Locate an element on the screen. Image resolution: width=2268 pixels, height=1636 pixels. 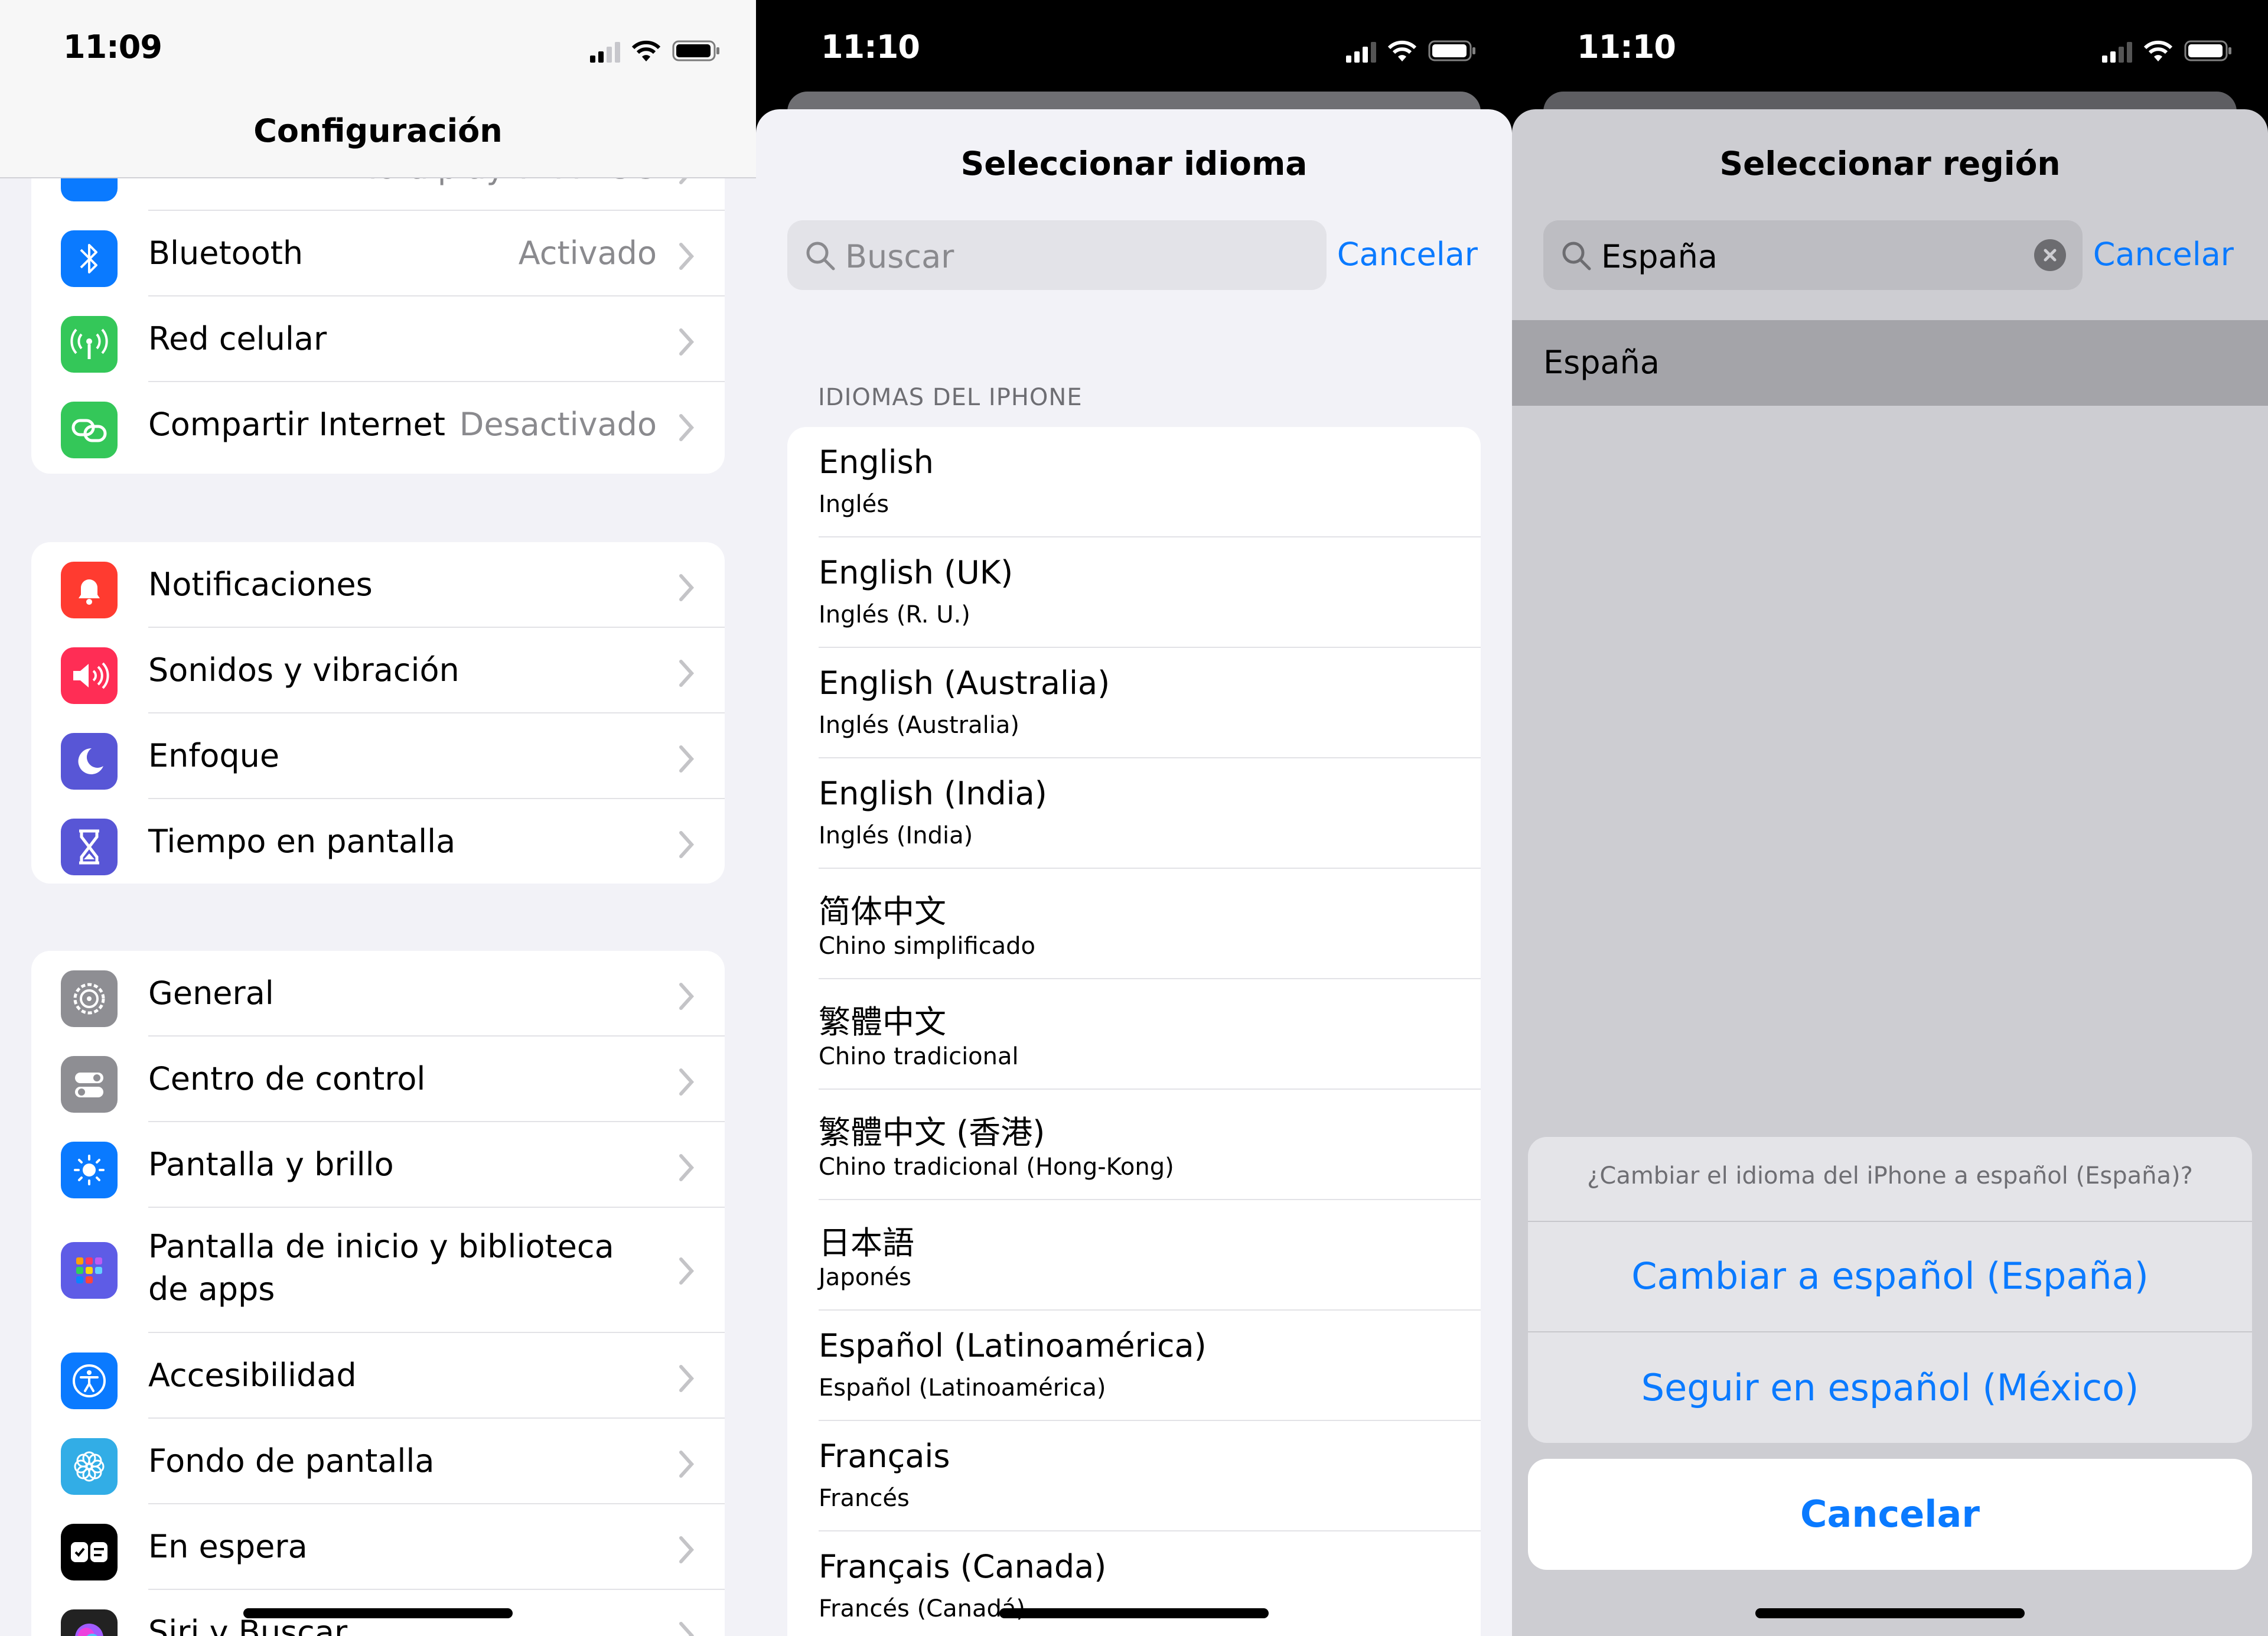
action-cancel-button: Cancelar is located at coordinates (1890, 1514).